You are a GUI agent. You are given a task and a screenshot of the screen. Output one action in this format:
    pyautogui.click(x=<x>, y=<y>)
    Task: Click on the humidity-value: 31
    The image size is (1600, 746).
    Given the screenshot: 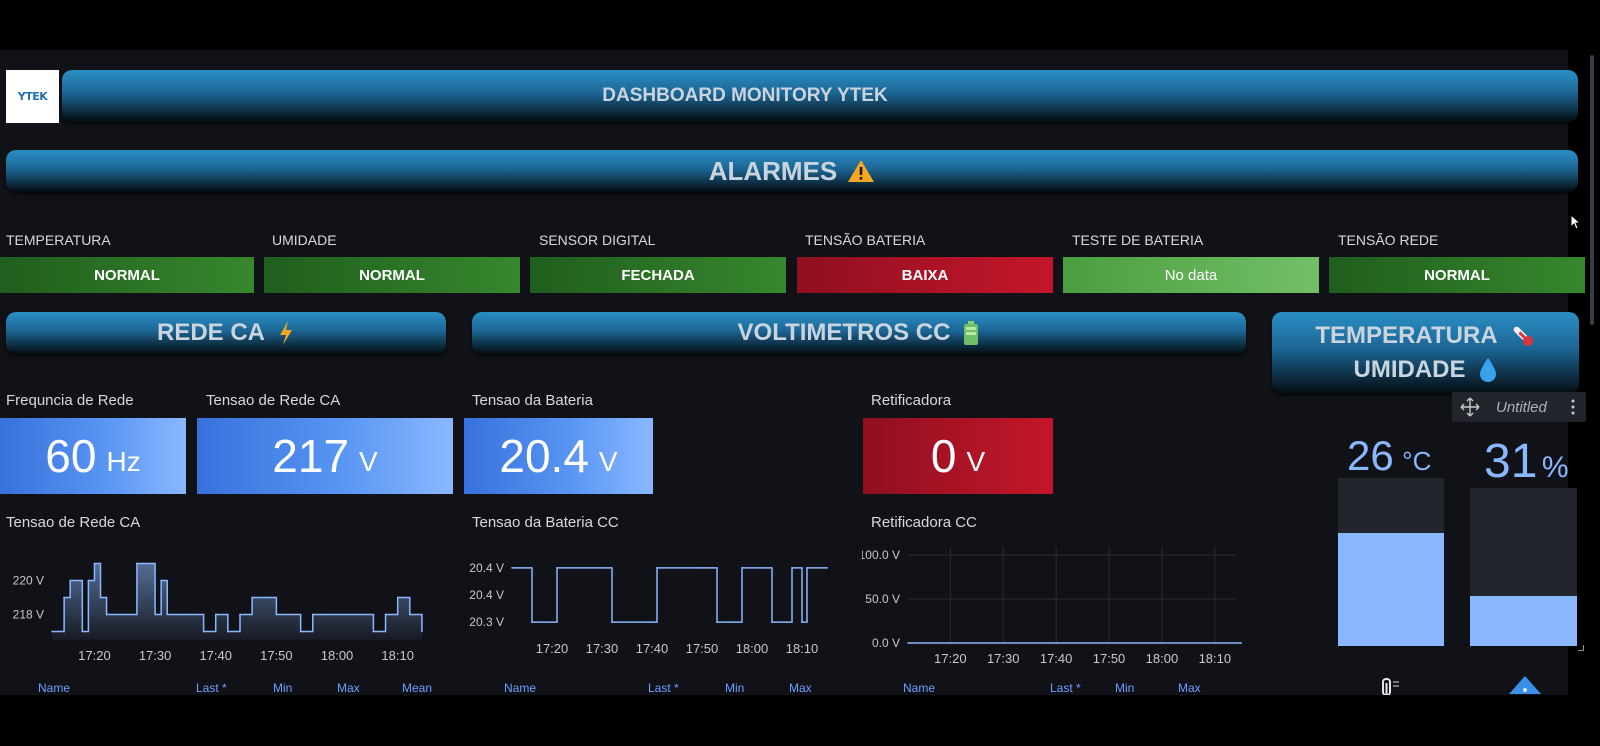 What is the action you would take?
    pyautogui.click(x=1511, y=461)
    